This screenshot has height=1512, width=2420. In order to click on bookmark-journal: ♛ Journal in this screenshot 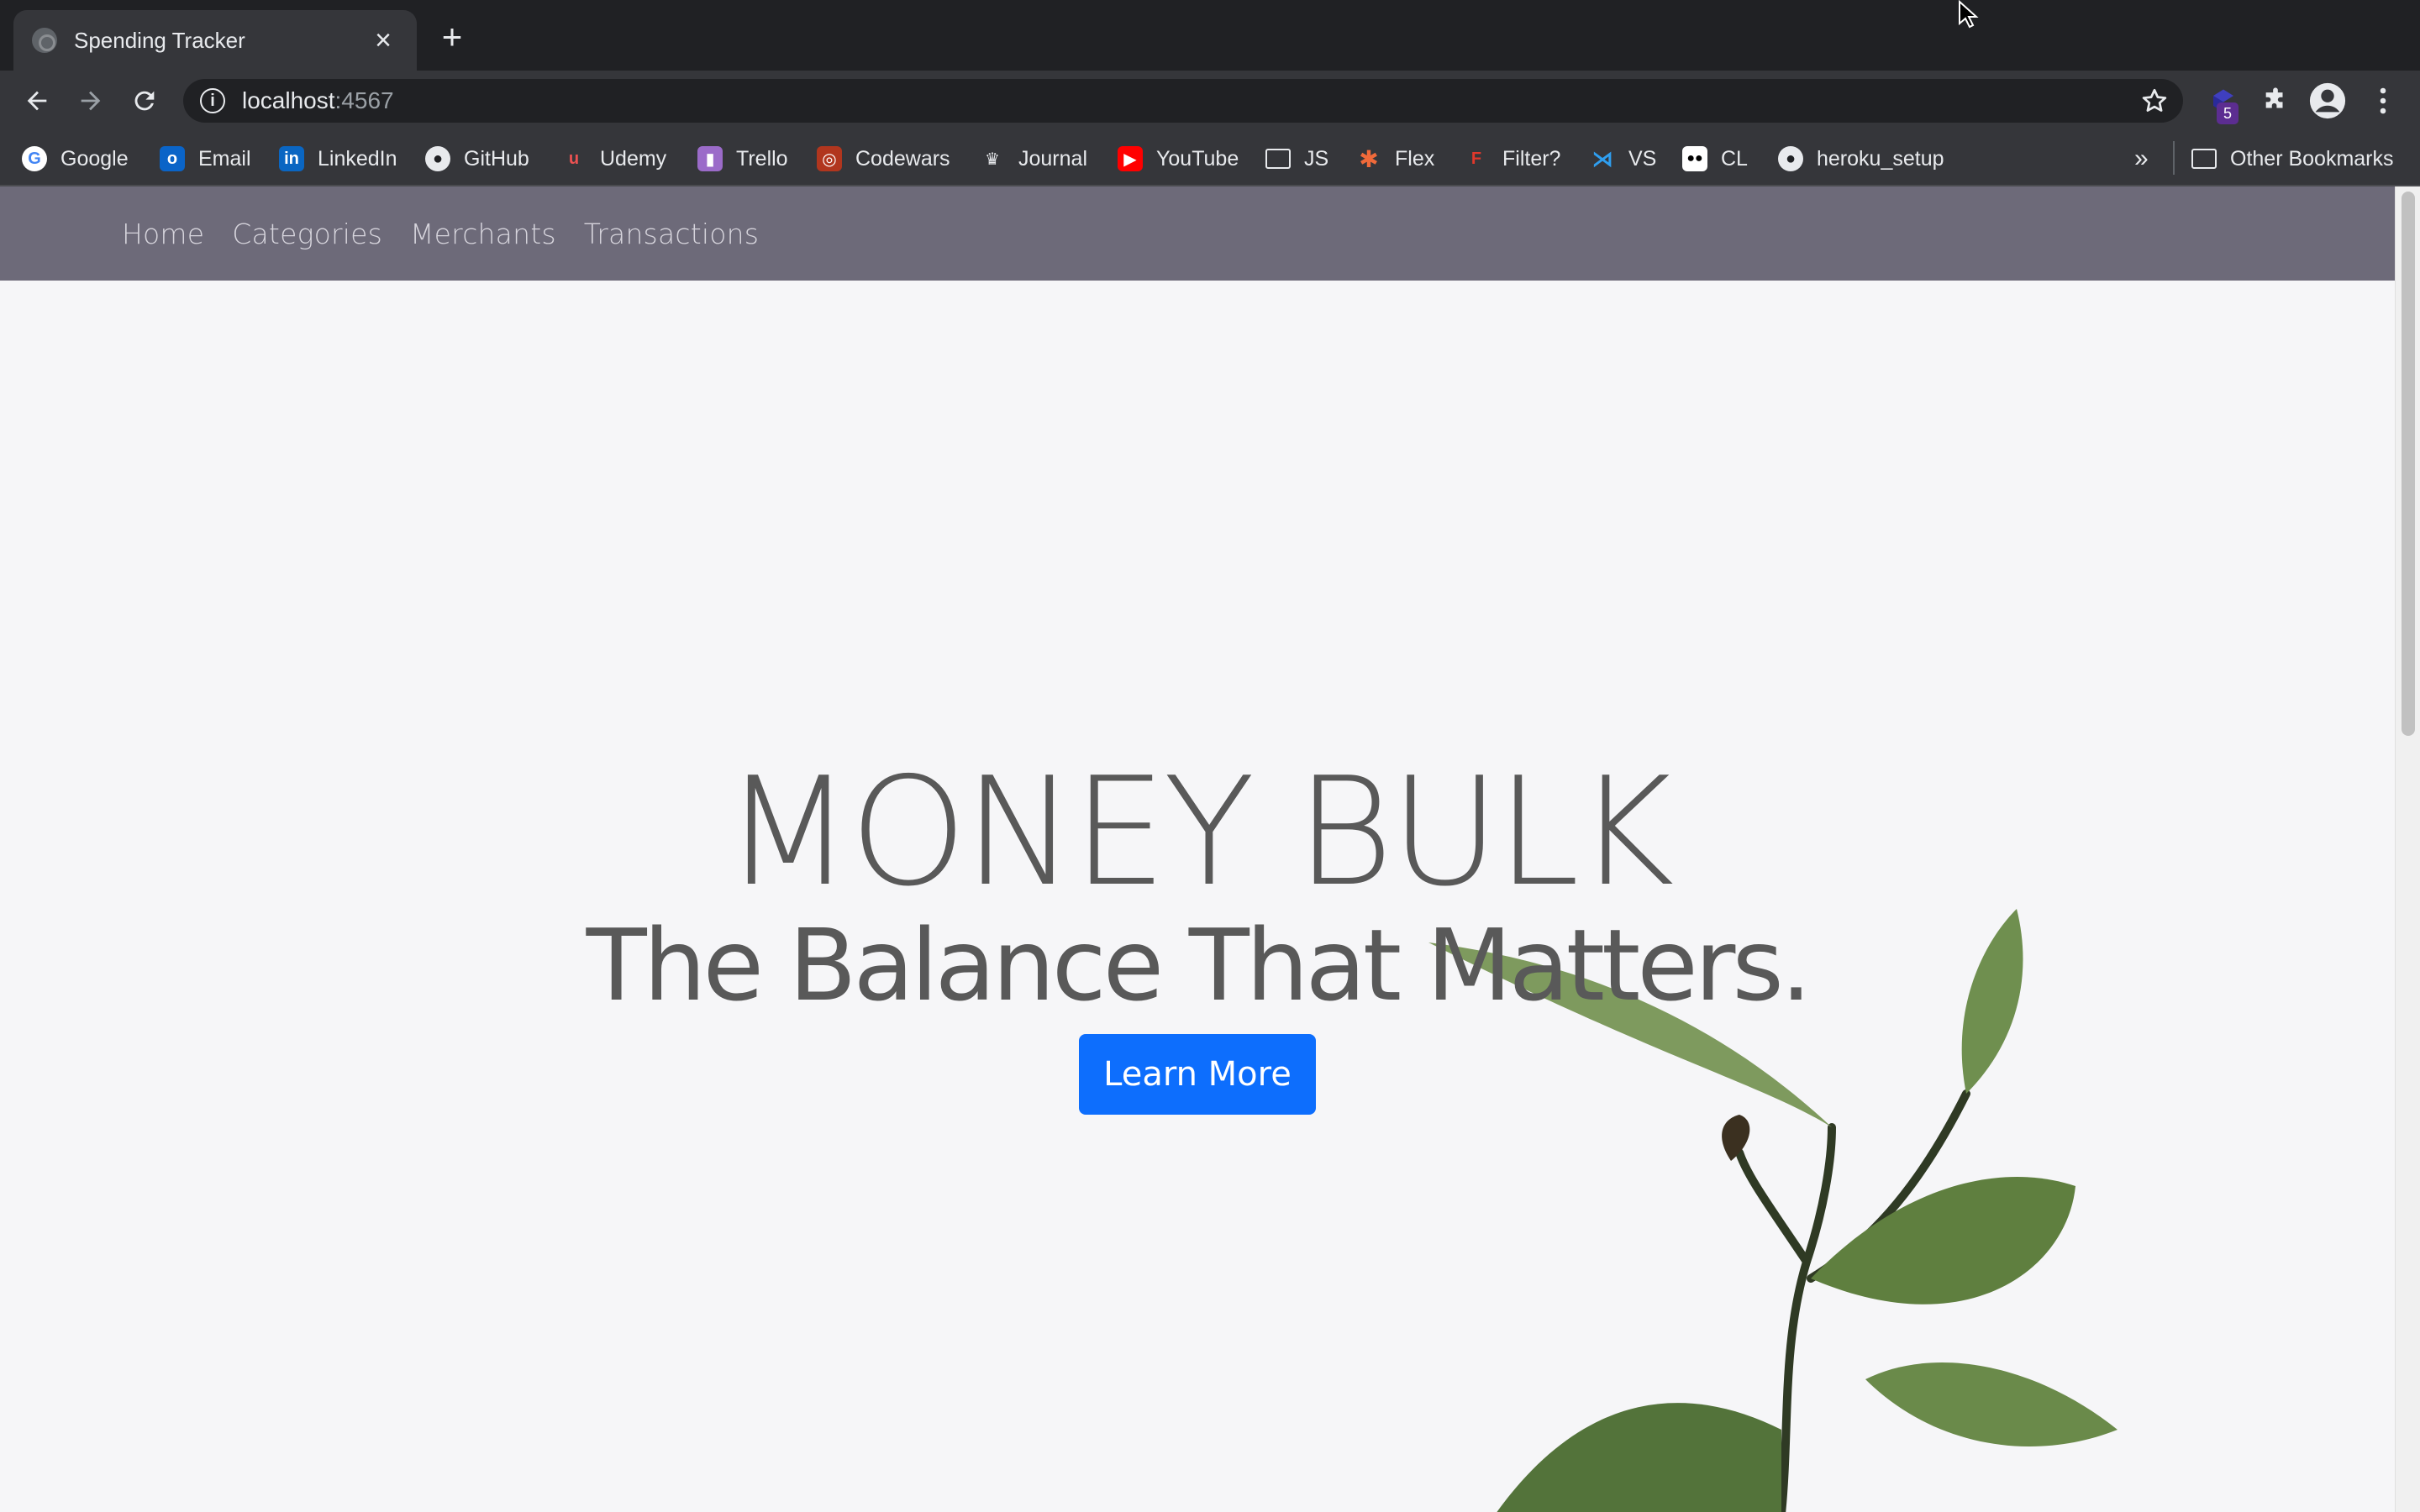, I will do `click(1033, 158)`.